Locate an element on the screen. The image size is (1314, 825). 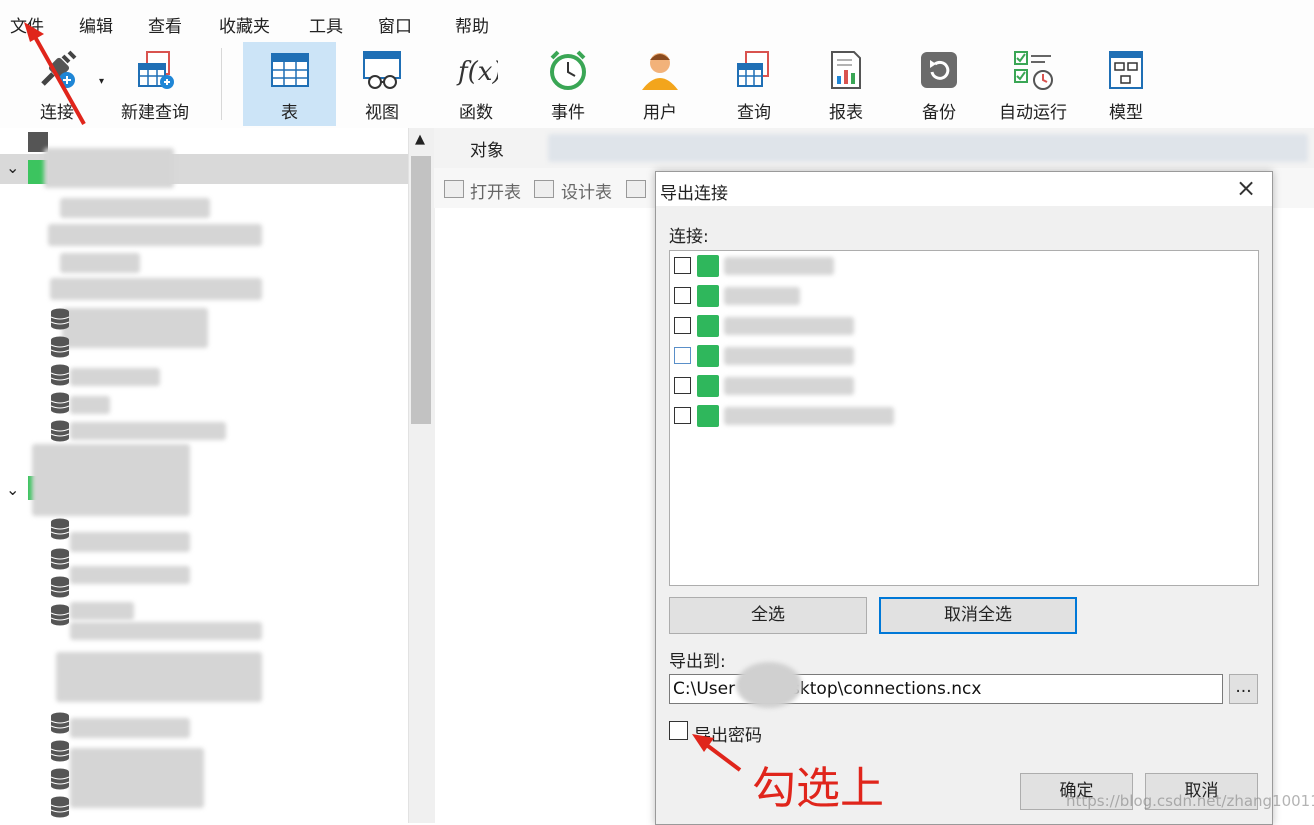
new-query-icon is located at coordinates (156, 70).